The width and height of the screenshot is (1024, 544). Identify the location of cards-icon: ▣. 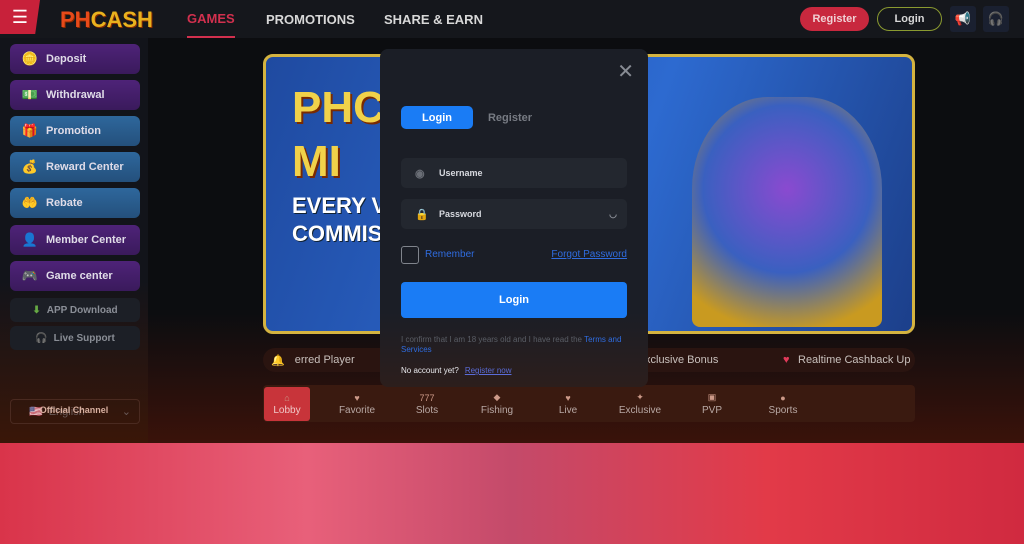
(712, 397).